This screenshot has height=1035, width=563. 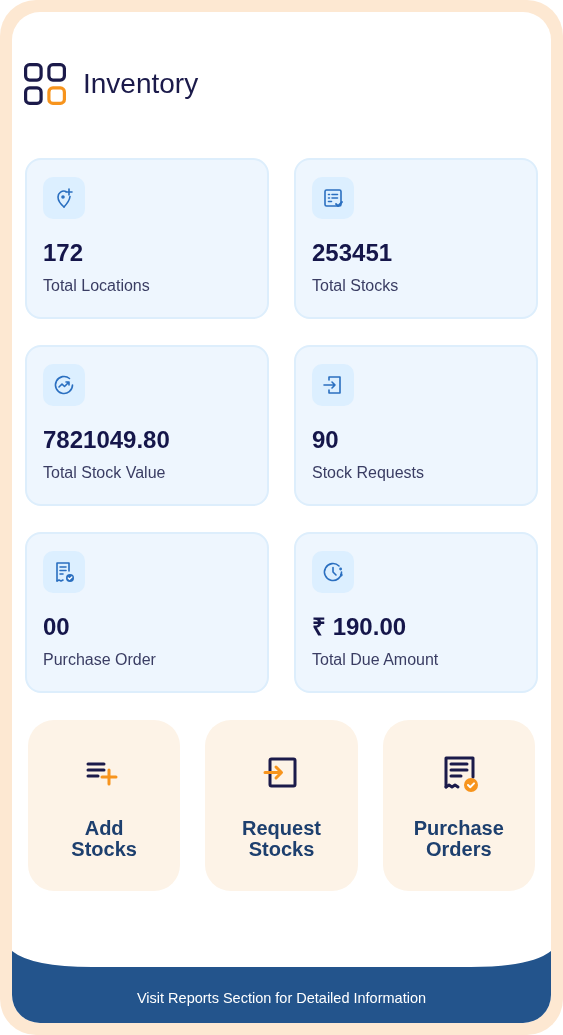 I want to click on stat-label: Purchase Order, so click(x=100, y=660).